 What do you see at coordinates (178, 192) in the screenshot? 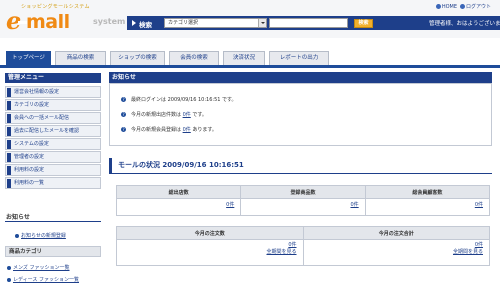
I see `header-total-shops: 総出店数` at bounding box center [178, 192].